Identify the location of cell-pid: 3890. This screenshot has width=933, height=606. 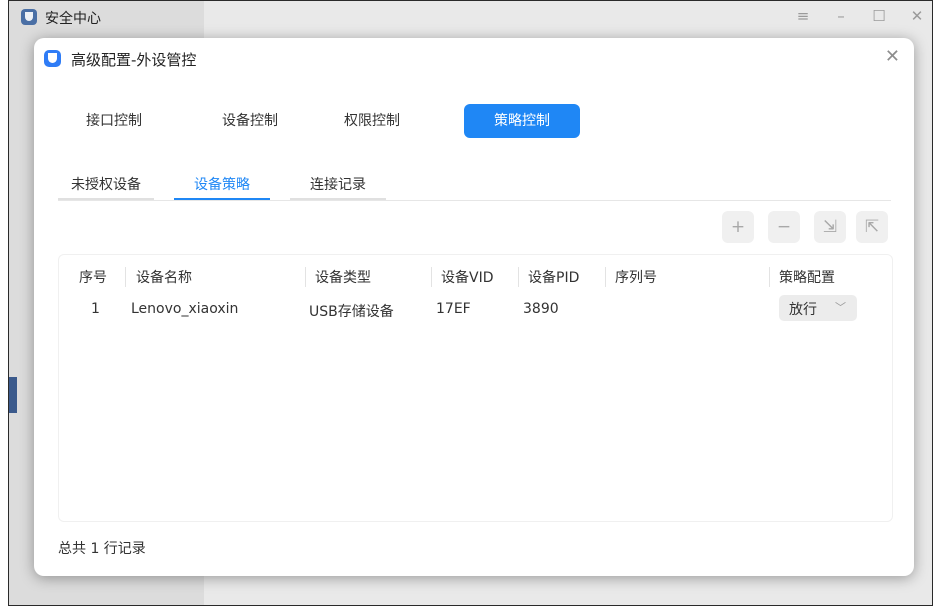
(541, 309).